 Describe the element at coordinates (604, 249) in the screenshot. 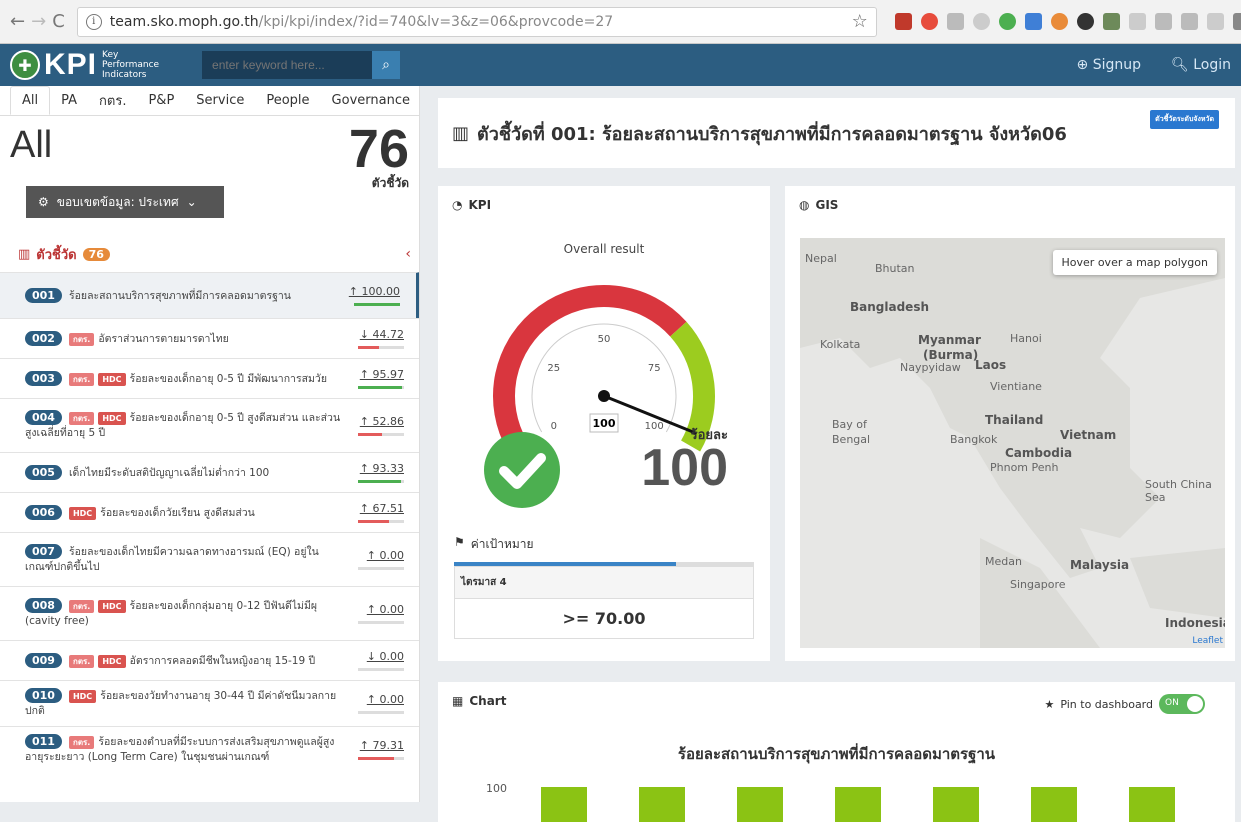

I see `gauge-title: Overall result` at that location.